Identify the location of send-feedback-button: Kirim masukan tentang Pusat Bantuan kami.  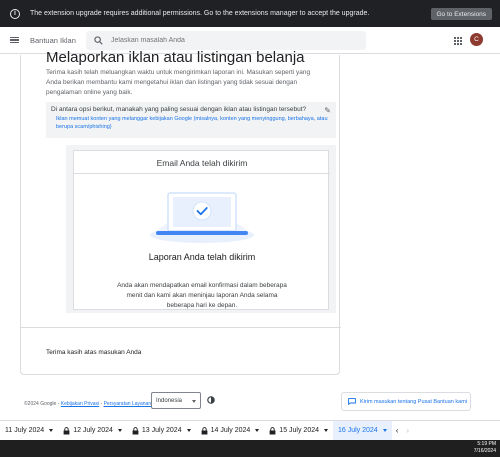
(406, 401).